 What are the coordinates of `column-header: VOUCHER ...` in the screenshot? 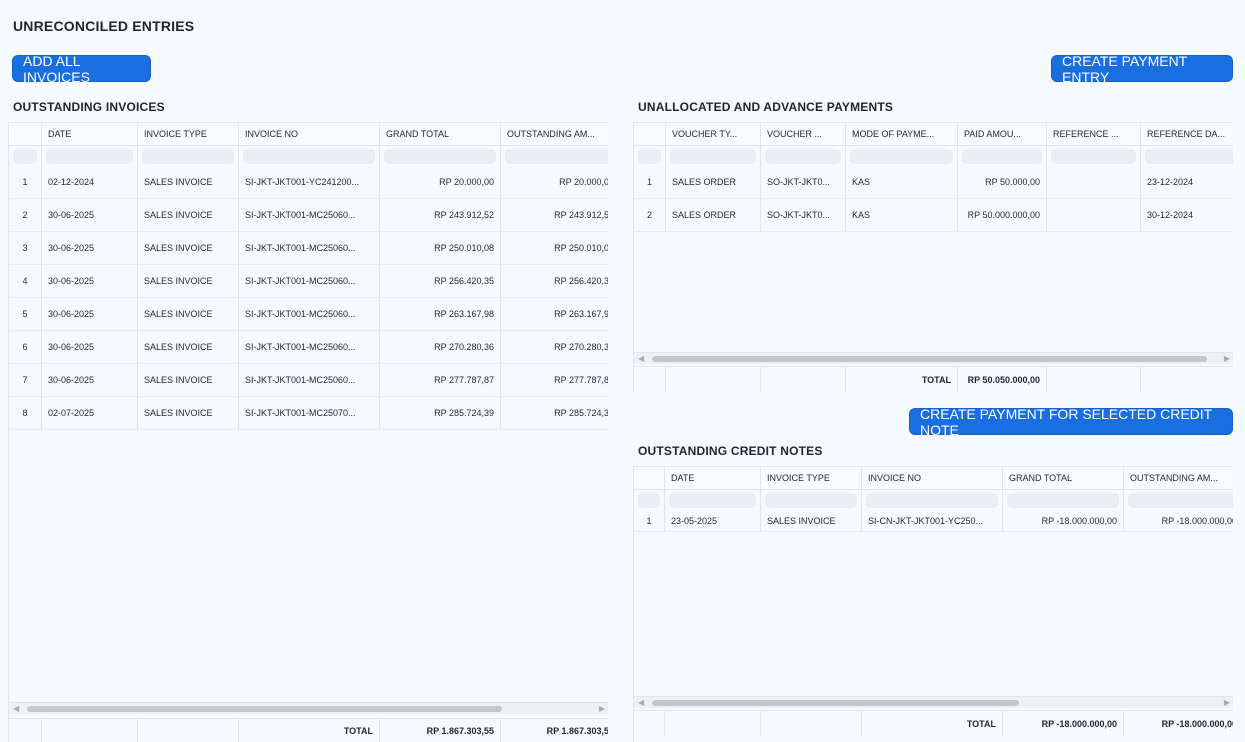 It's located at (803, 134).